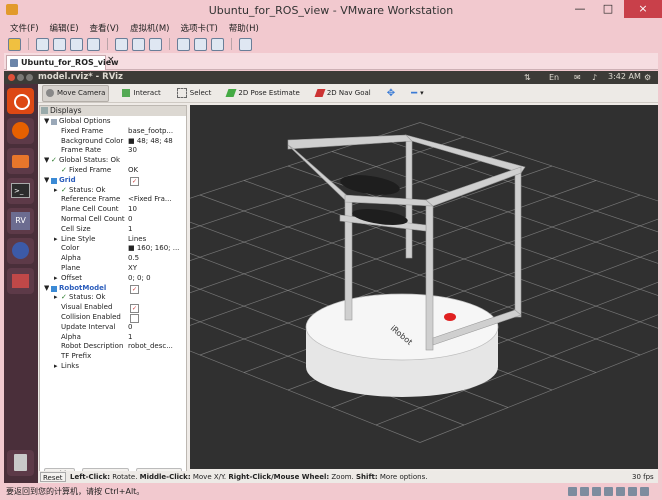 The image size is (662, 500). I want to click on tab-close-button: ×, so click(111, 60).